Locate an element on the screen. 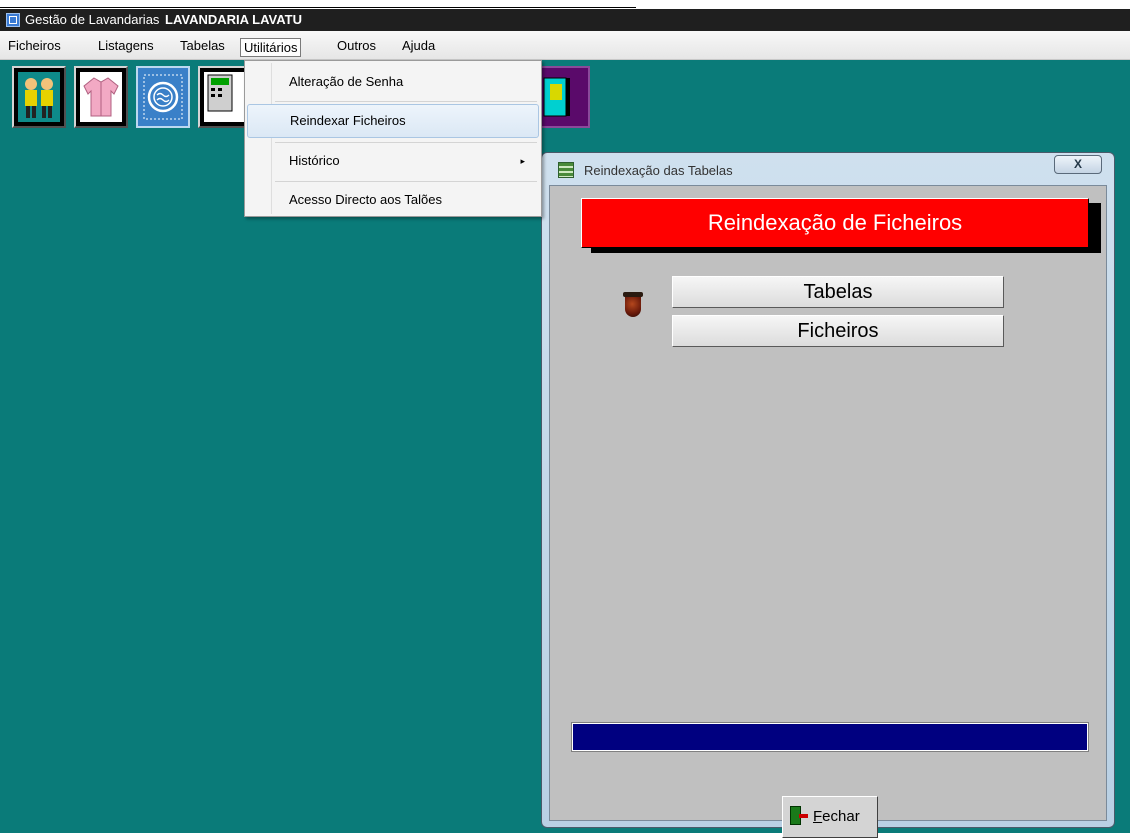 Image resolution: width=1130 pixels, height=838 pixels. menu-ajuda: Ajuda is located at coordinates (418, 46).